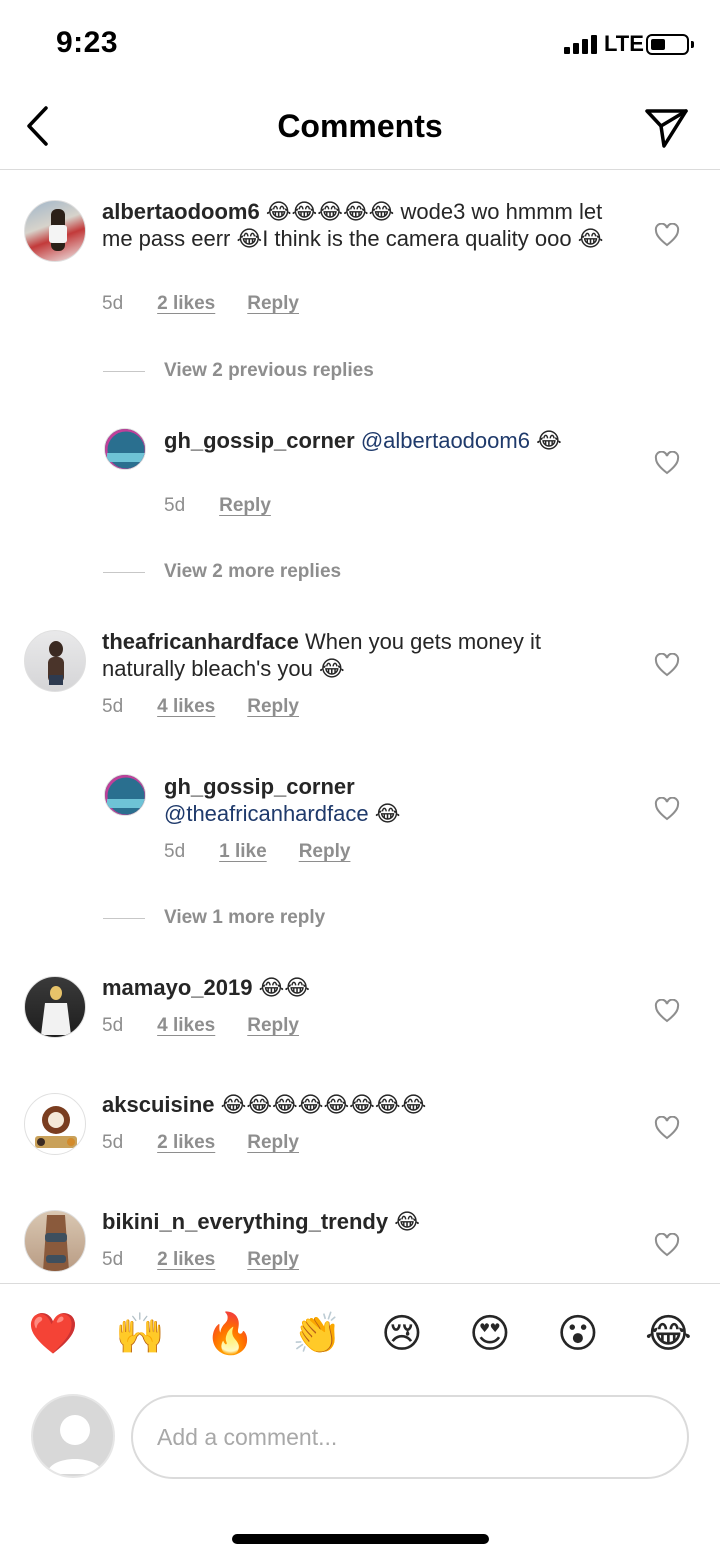 The width and height of the screenshot is (720, 1559). I want to click on emoji-heart-eyes-button: 😍, so click(490, 1334).